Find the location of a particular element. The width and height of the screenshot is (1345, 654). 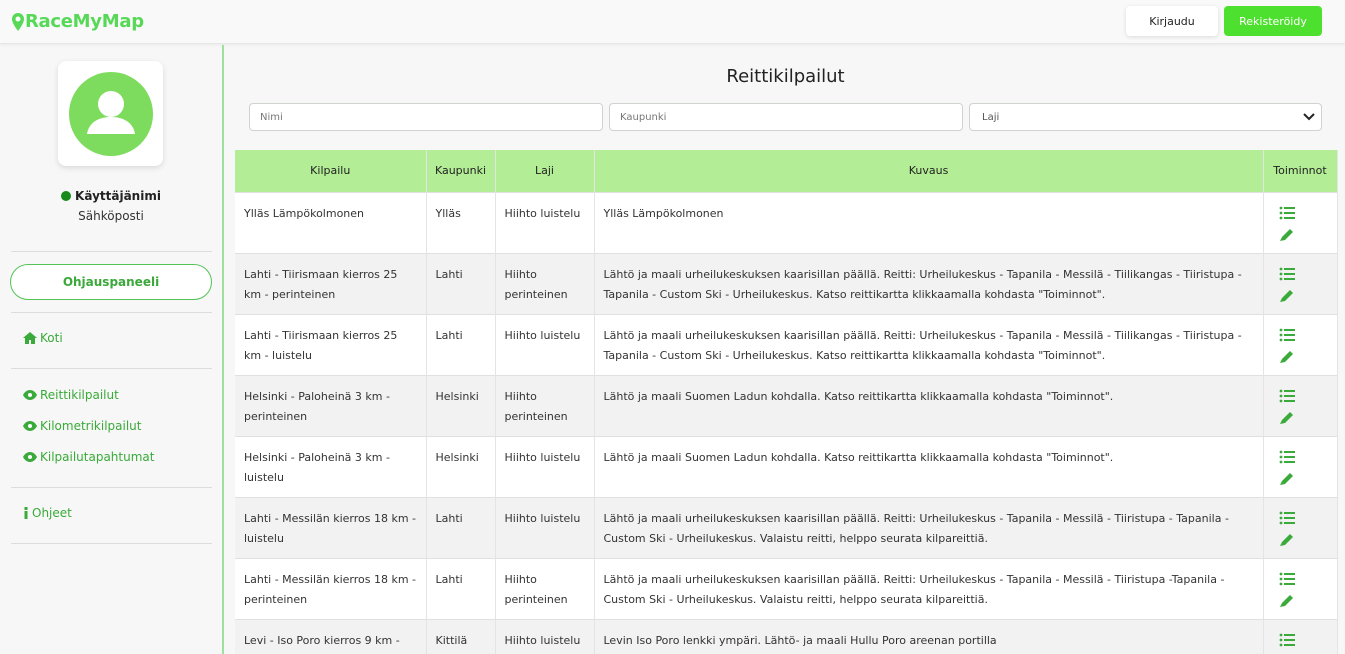

home-icon is located at coordinates (30, 338).